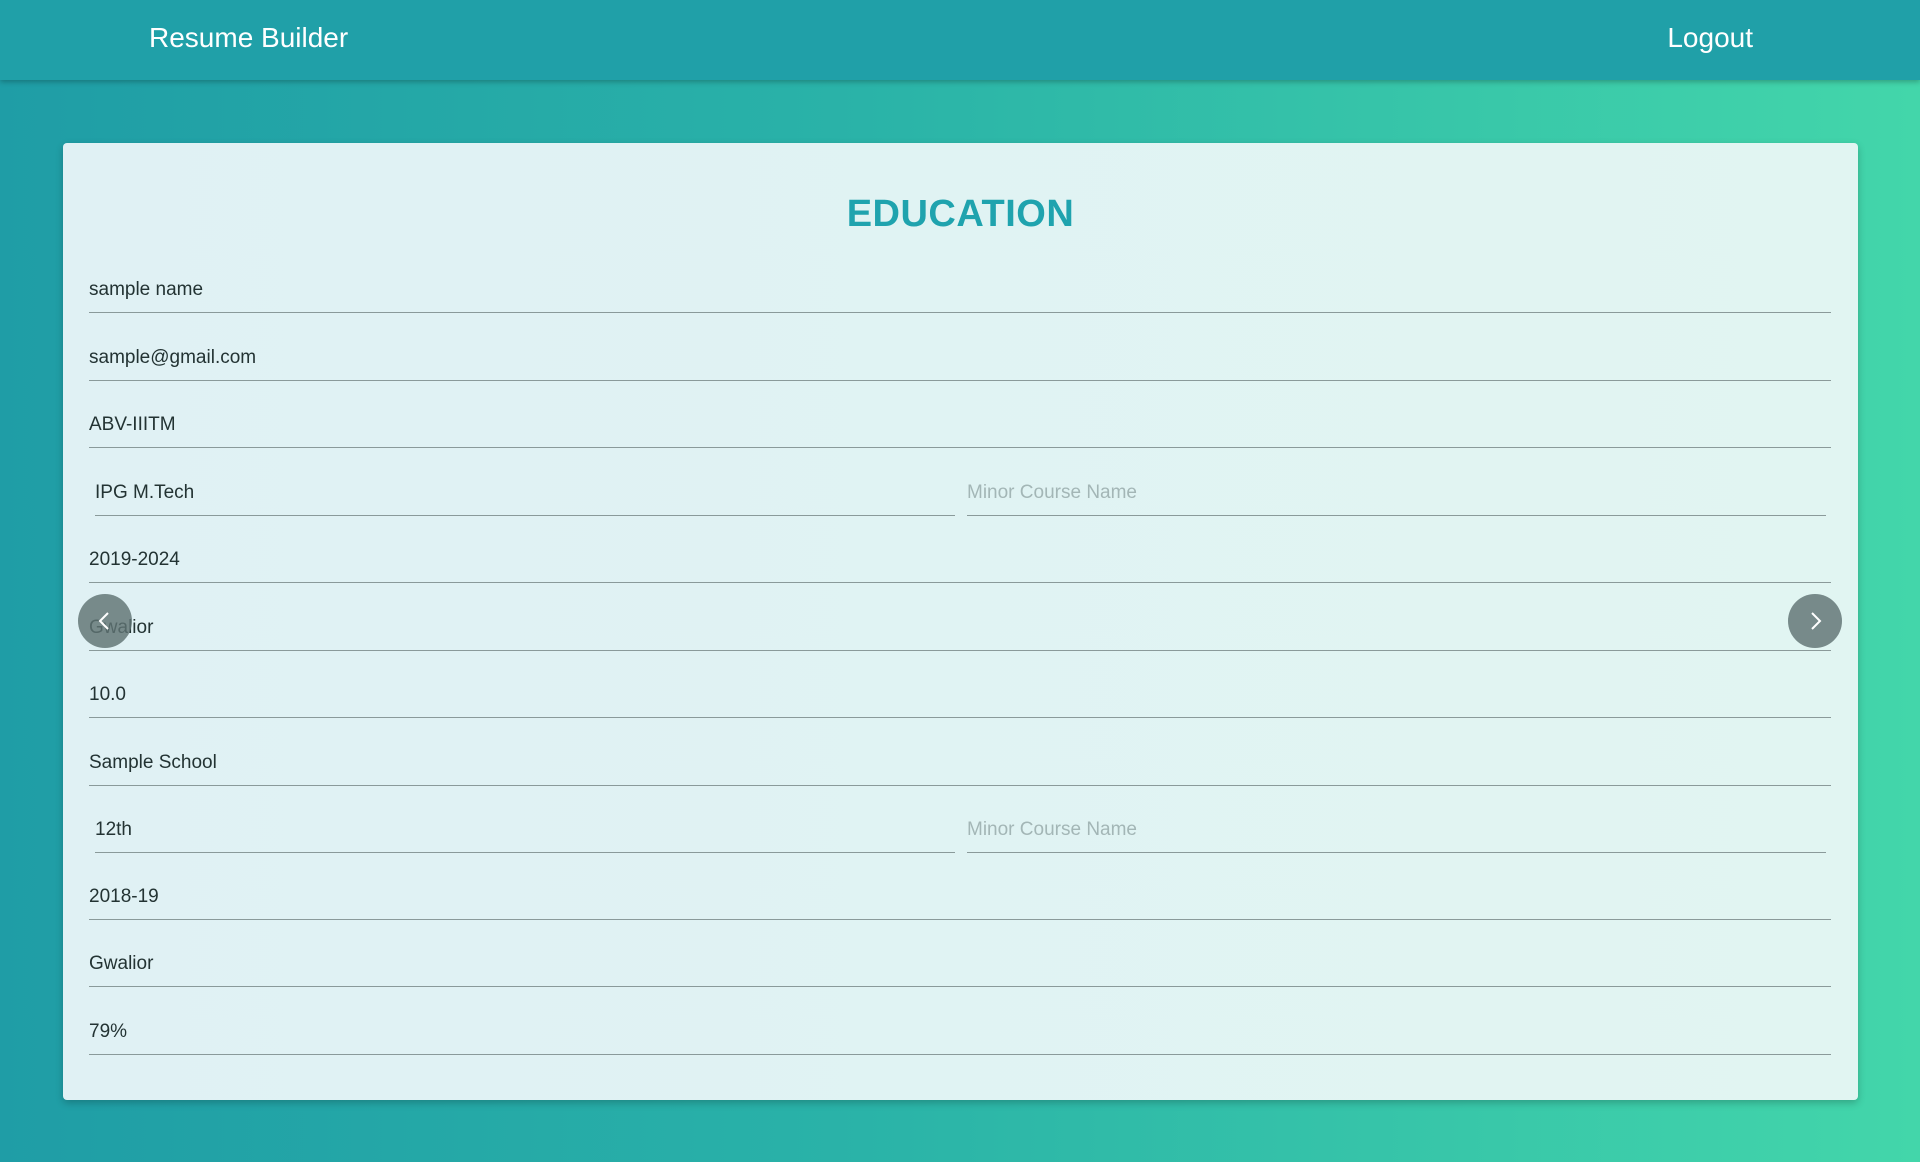  What do you see at coordinates (960, 1032) in the screenshot?
I see `school-score-field` at bounding box center [960, 1032].